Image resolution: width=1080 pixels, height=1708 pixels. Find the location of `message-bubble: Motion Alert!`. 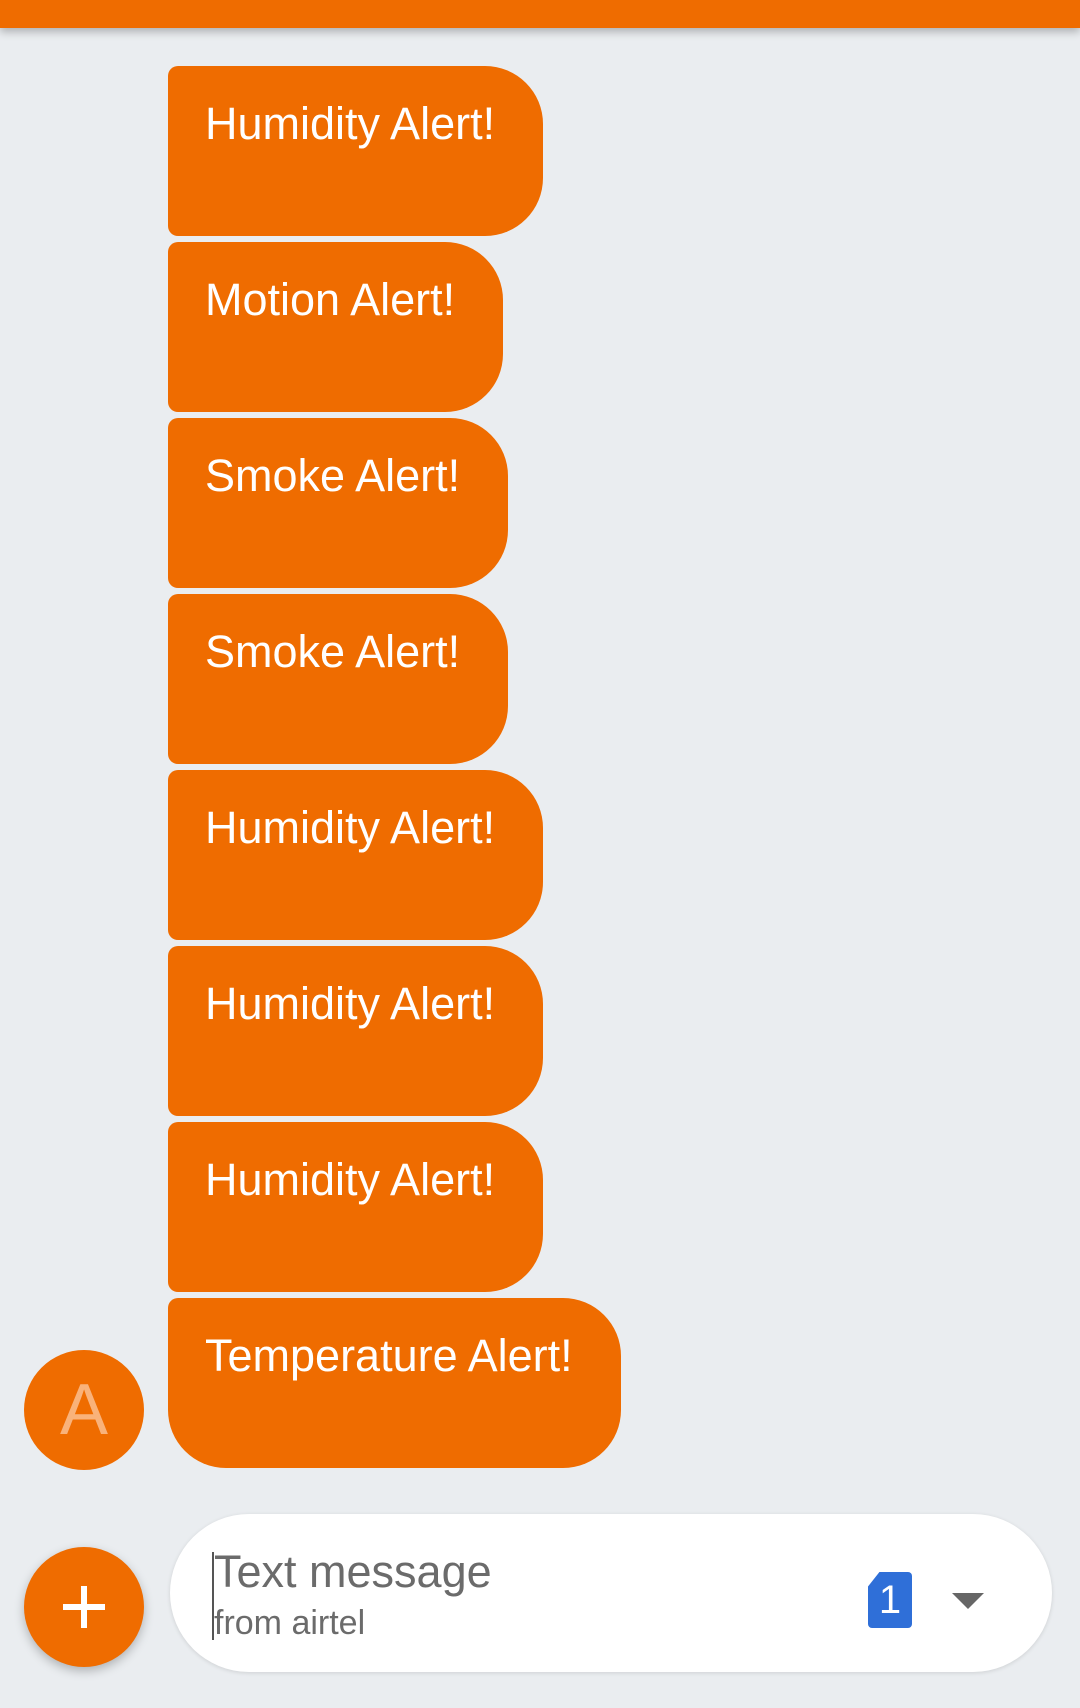

message-bubble: Motion Alert! is located at coordinates (336, 327).